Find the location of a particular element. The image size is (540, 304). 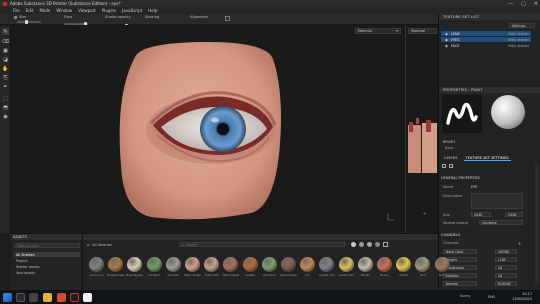

color-picker-icon: ✒ is located at coordinates (5, 86).